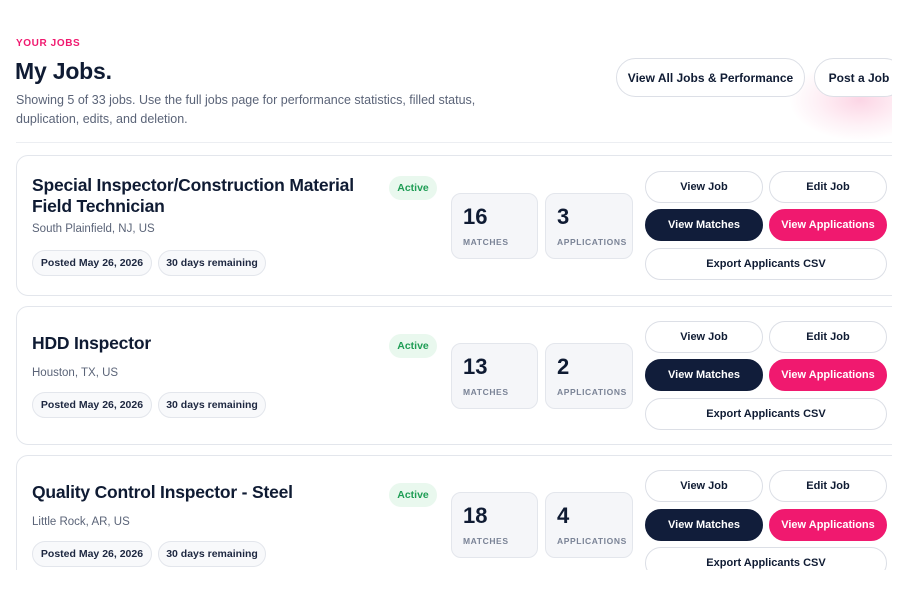  What do you see at coordinates (589, 226) in the screenshot?
I see `applications-stat: 3 APPLICATIONS` at bounding box center [589, 226].